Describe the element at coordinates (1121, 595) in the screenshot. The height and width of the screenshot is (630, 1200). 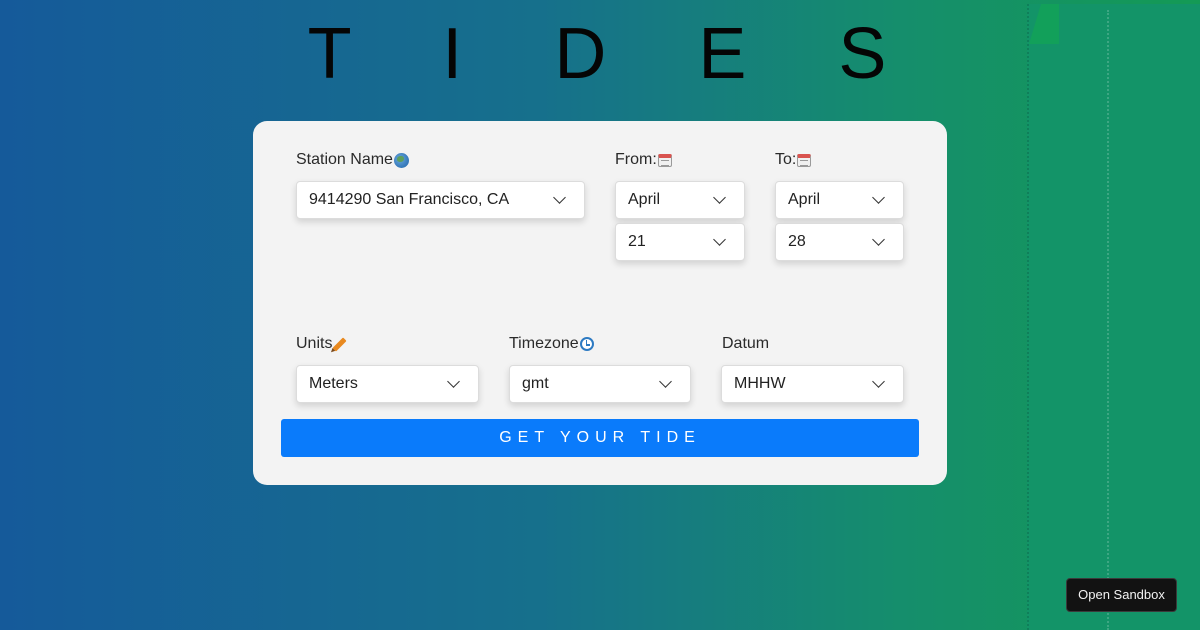
I see `open-sandbox-button: Open Sandbox` at that location.